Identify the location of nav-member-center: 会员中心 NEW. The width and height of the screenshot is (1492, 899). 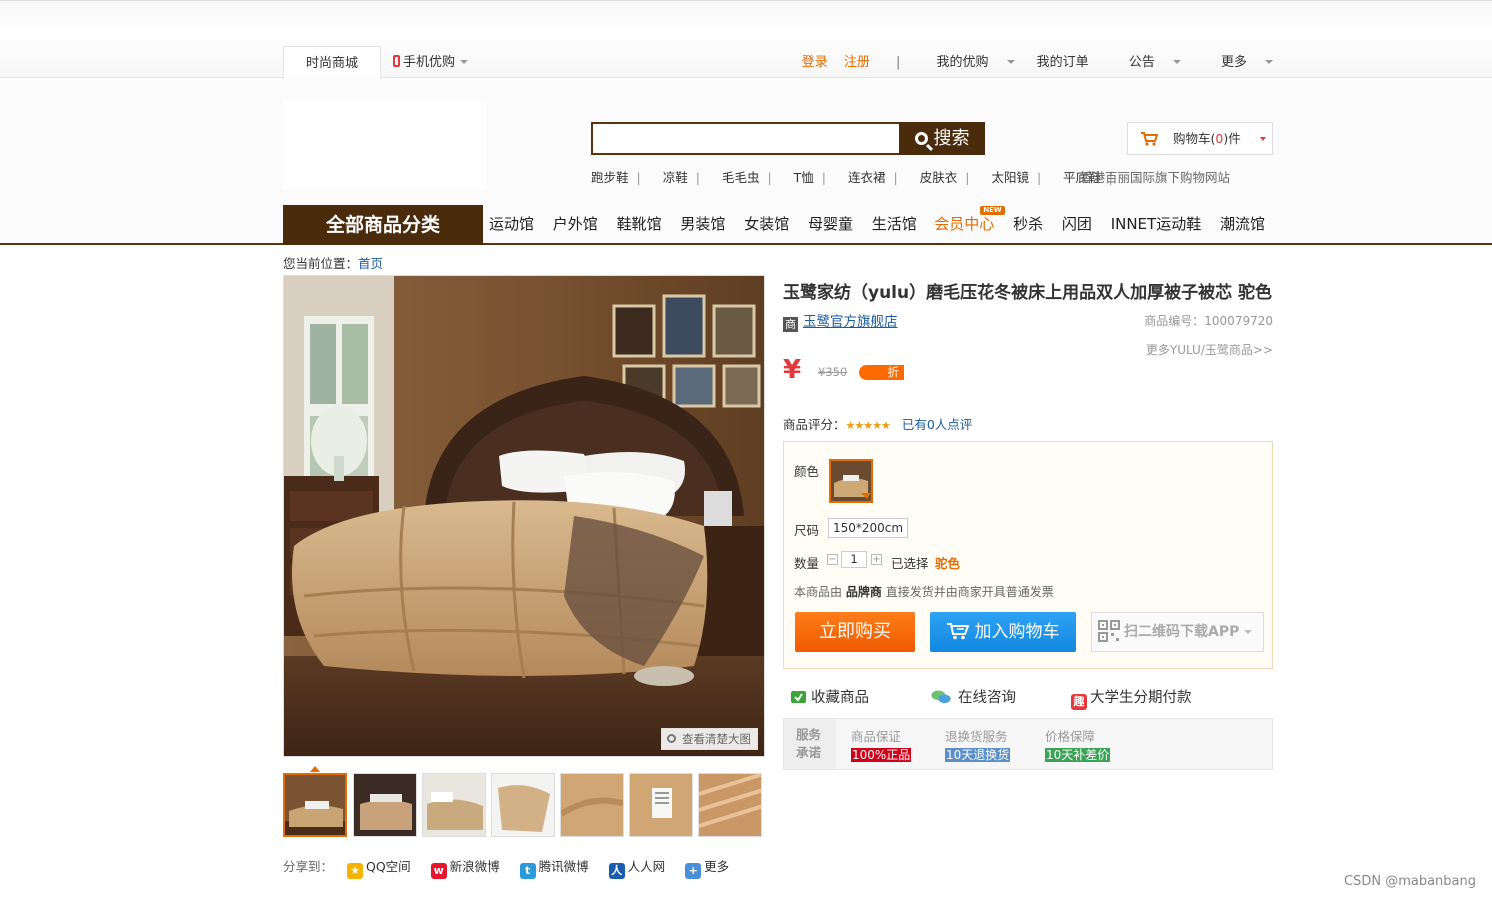
(962, 219).